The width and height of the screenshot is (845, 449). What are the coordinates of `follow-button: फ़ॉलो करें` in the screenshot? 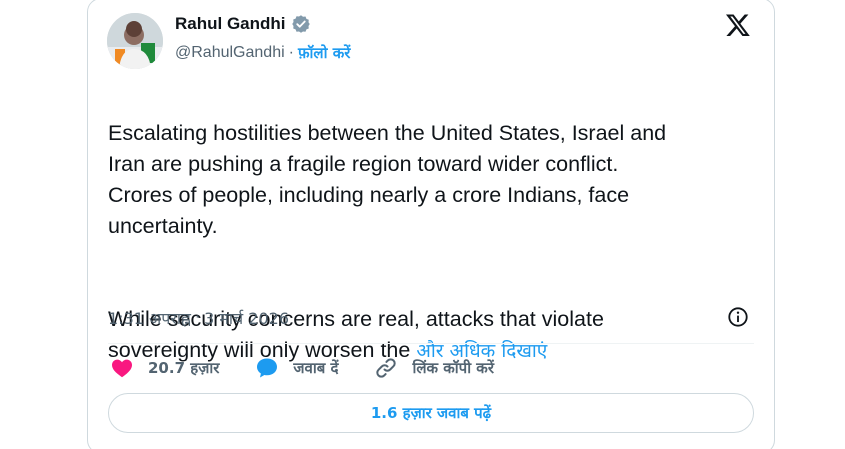 It's located at (324, 53).